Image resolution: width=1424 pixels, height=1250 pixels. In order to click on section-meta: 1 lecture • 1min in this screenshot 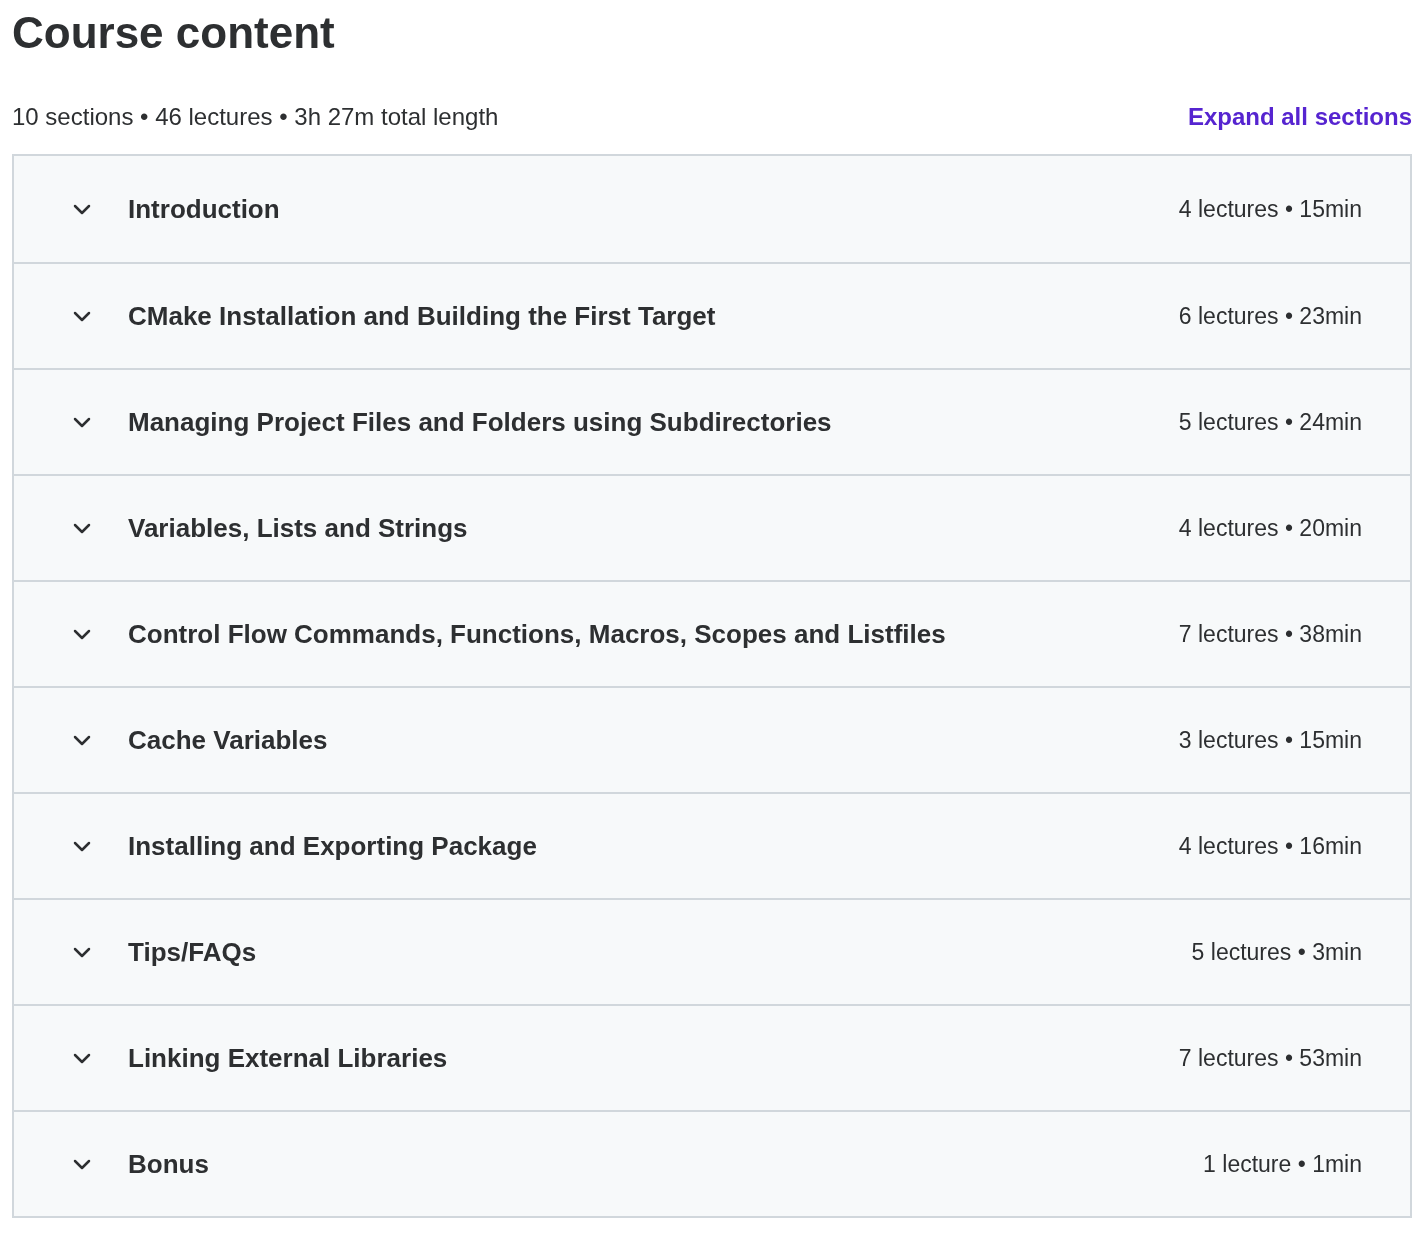, I will do `click(1282, 1164)`.